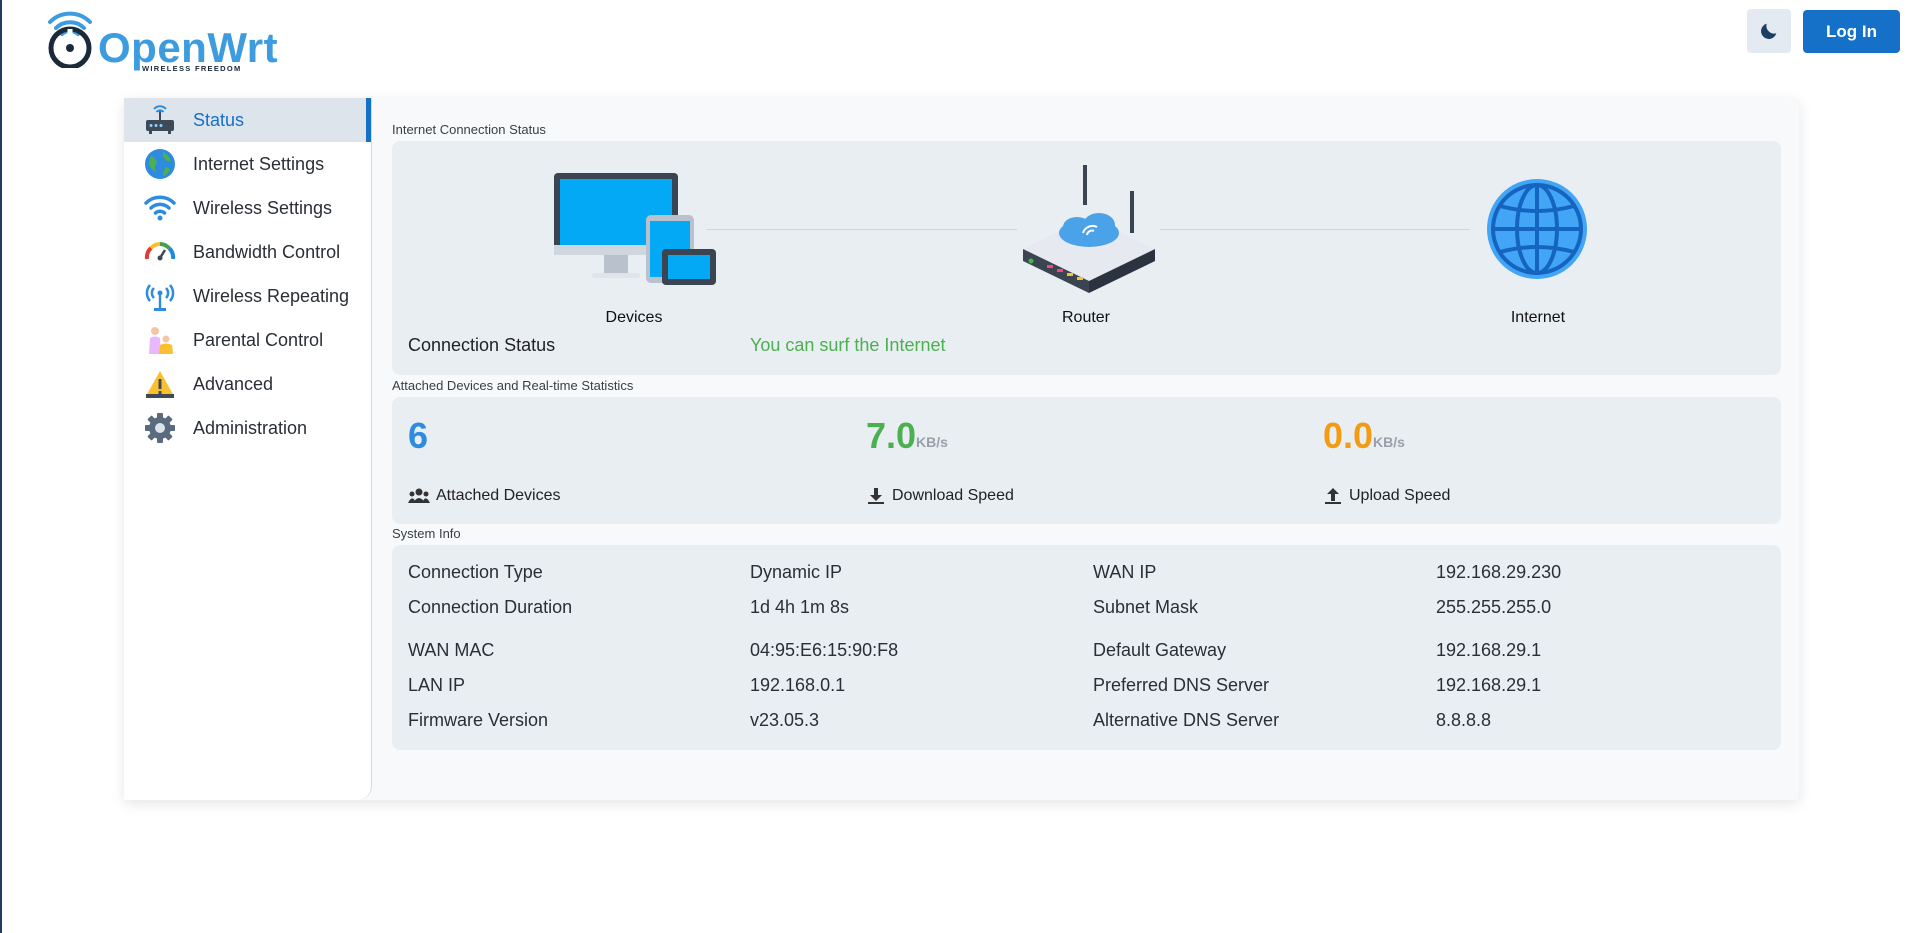 The width and height of the screenshot is (1920, 933). What do you see at coordinates (1489, 685) in the screenshot?
I see `preferred-dns-value: 192.168.29.1` at bounding box center [1489, 685].